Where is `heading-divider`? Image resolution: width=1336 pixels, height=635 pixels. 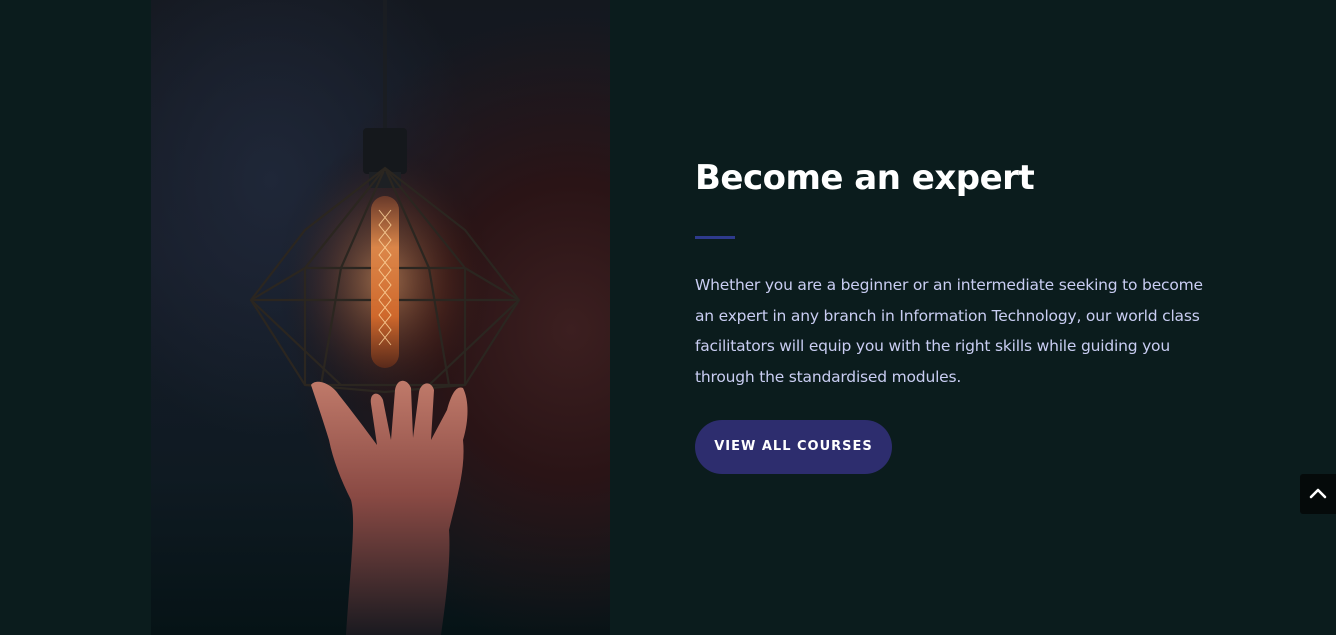 heading-divider is located at coordinates (715, 237).